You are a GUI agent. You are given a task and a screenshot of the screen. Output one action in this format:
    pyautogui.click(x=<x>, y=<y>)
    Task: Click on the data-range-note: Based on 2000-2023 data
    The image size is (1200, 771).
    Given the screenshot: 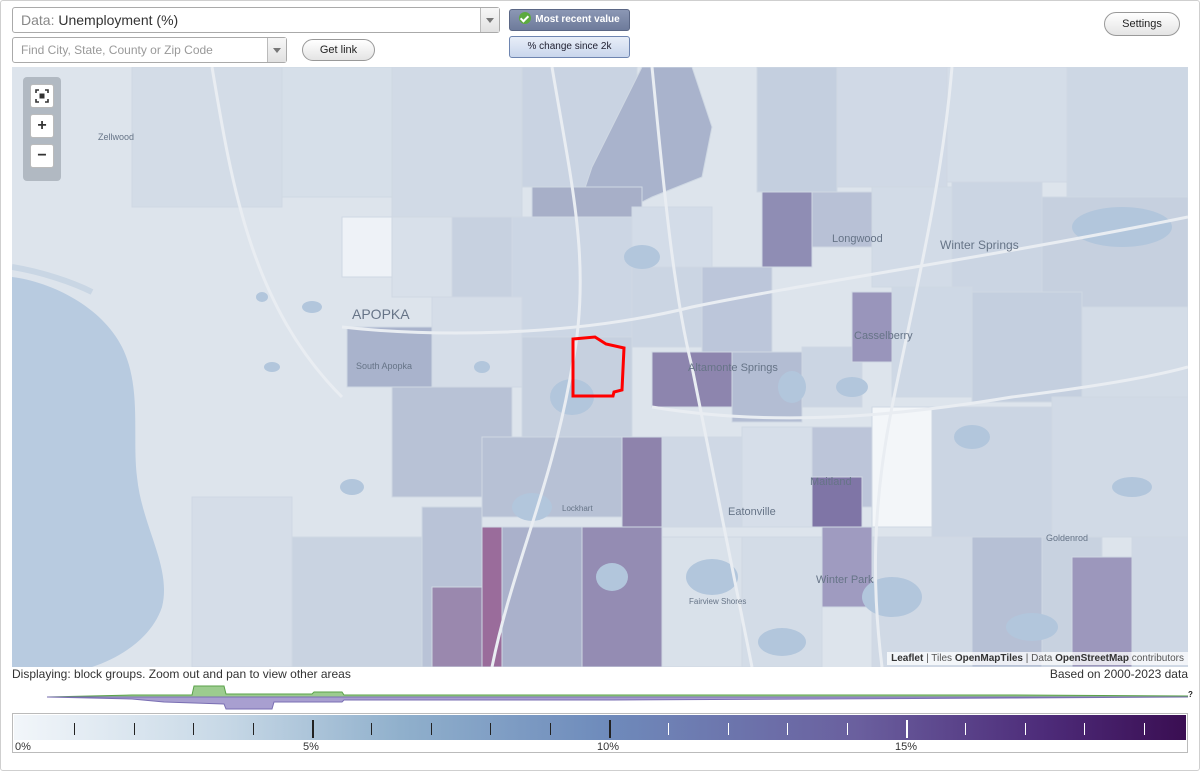 What is the action you would take?
    pyautogui.click(x=1118, y=674)
    